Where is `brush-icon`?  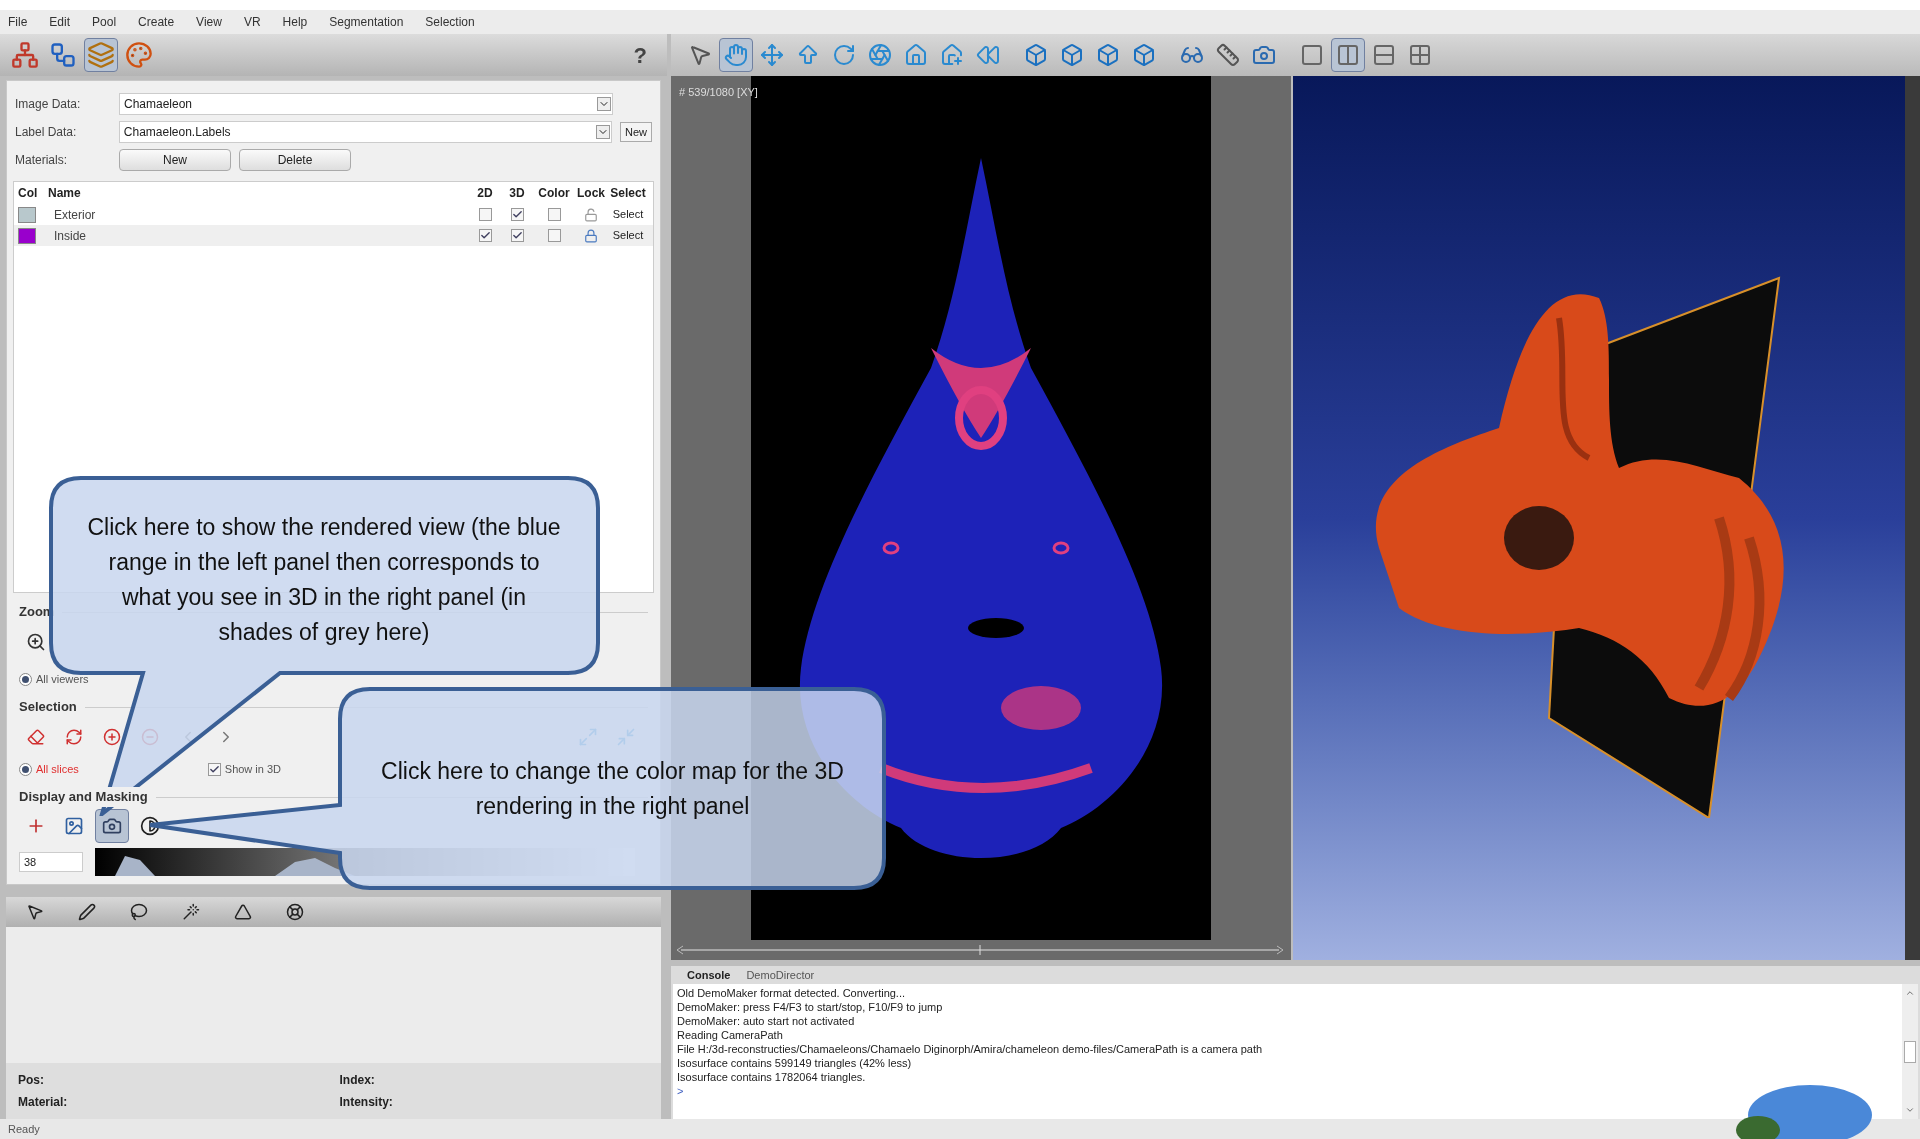 brush-icon is located at coordinates (87, 912).